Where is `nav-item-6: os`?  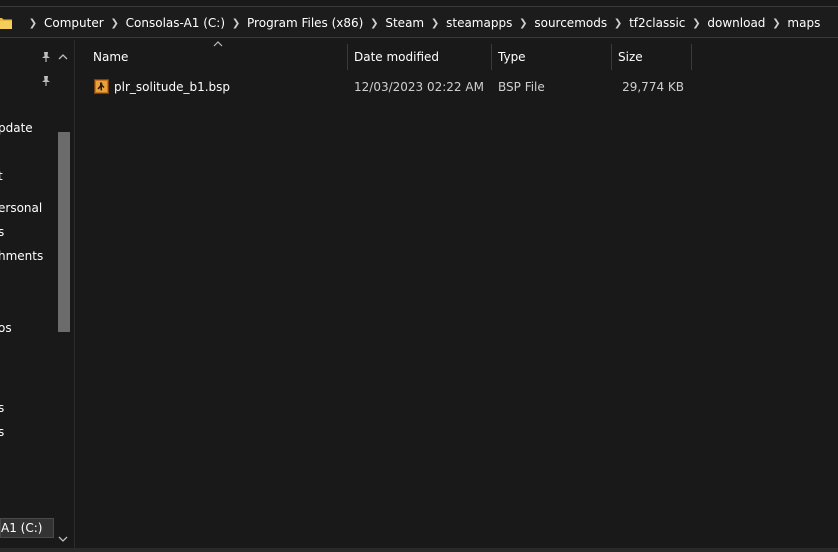 nav-item-6: os is located at coordinates (6, 328).